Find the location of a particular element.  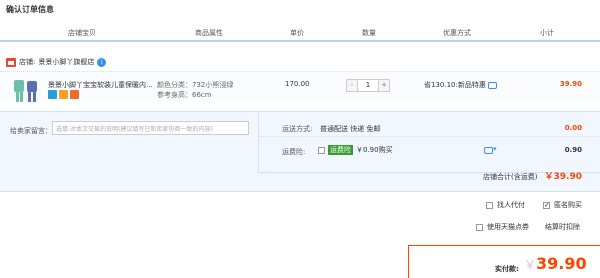

attr-size: 参考身高：66cm is located at coordinates (184, 95).